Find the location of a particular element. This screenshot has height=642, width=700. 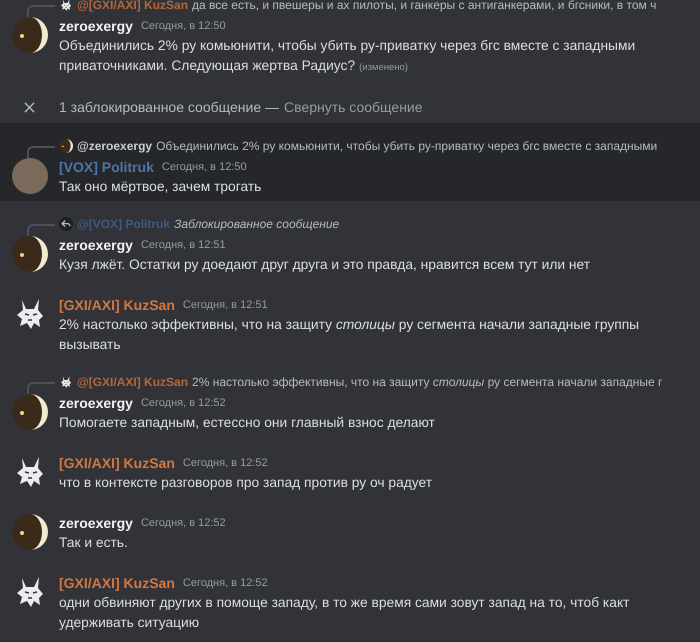

message-text: Объединились 2% ру комьюнити, чтобы убить ру-приватку через бгс вместе с западными приваточниками. Следующая жертва Радиус? (изменено) is located at coordinates (347, 56).